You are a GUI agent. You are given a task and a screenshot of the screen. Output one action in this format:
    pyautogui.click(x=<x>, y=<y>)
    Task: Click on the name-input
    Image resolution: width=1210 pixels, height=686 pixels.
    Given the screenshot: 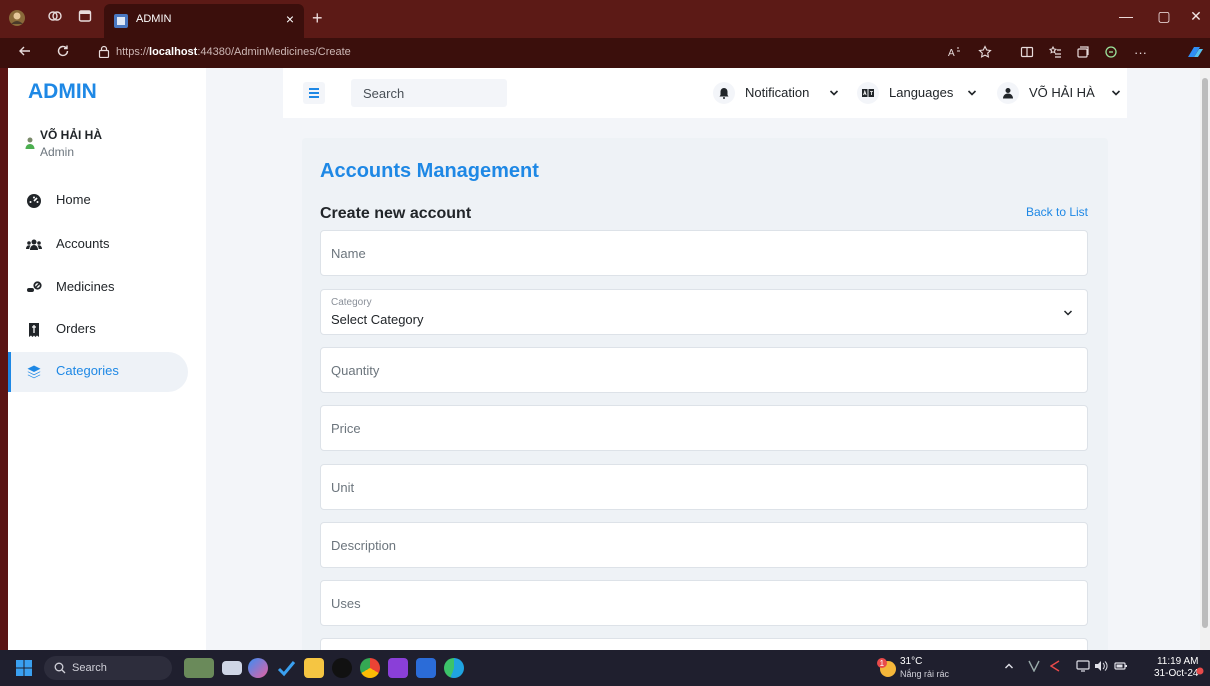 What is the action you would take?
    pyautogui.click(x=704, y=253)
    